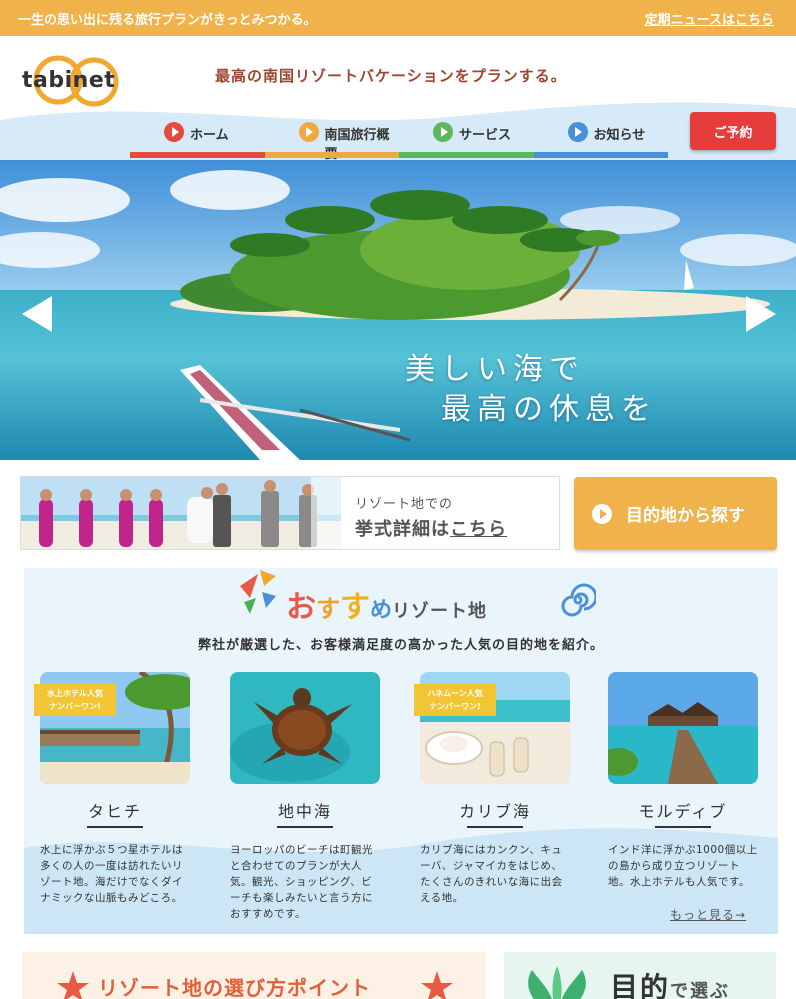  What do you see at coordinates (167, 20) in the screenshot?
I see `announcement-text: 一生の思い出に残る旅行プランがきっとみつかる。` at bounding box center [167, 20].